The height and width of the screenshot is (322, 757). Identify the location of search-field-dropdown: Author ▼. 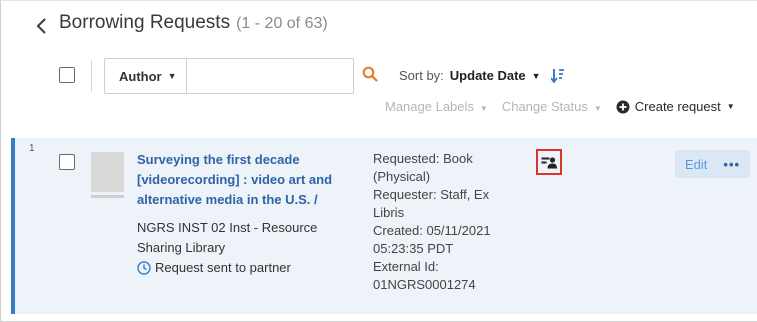
(146, 76).